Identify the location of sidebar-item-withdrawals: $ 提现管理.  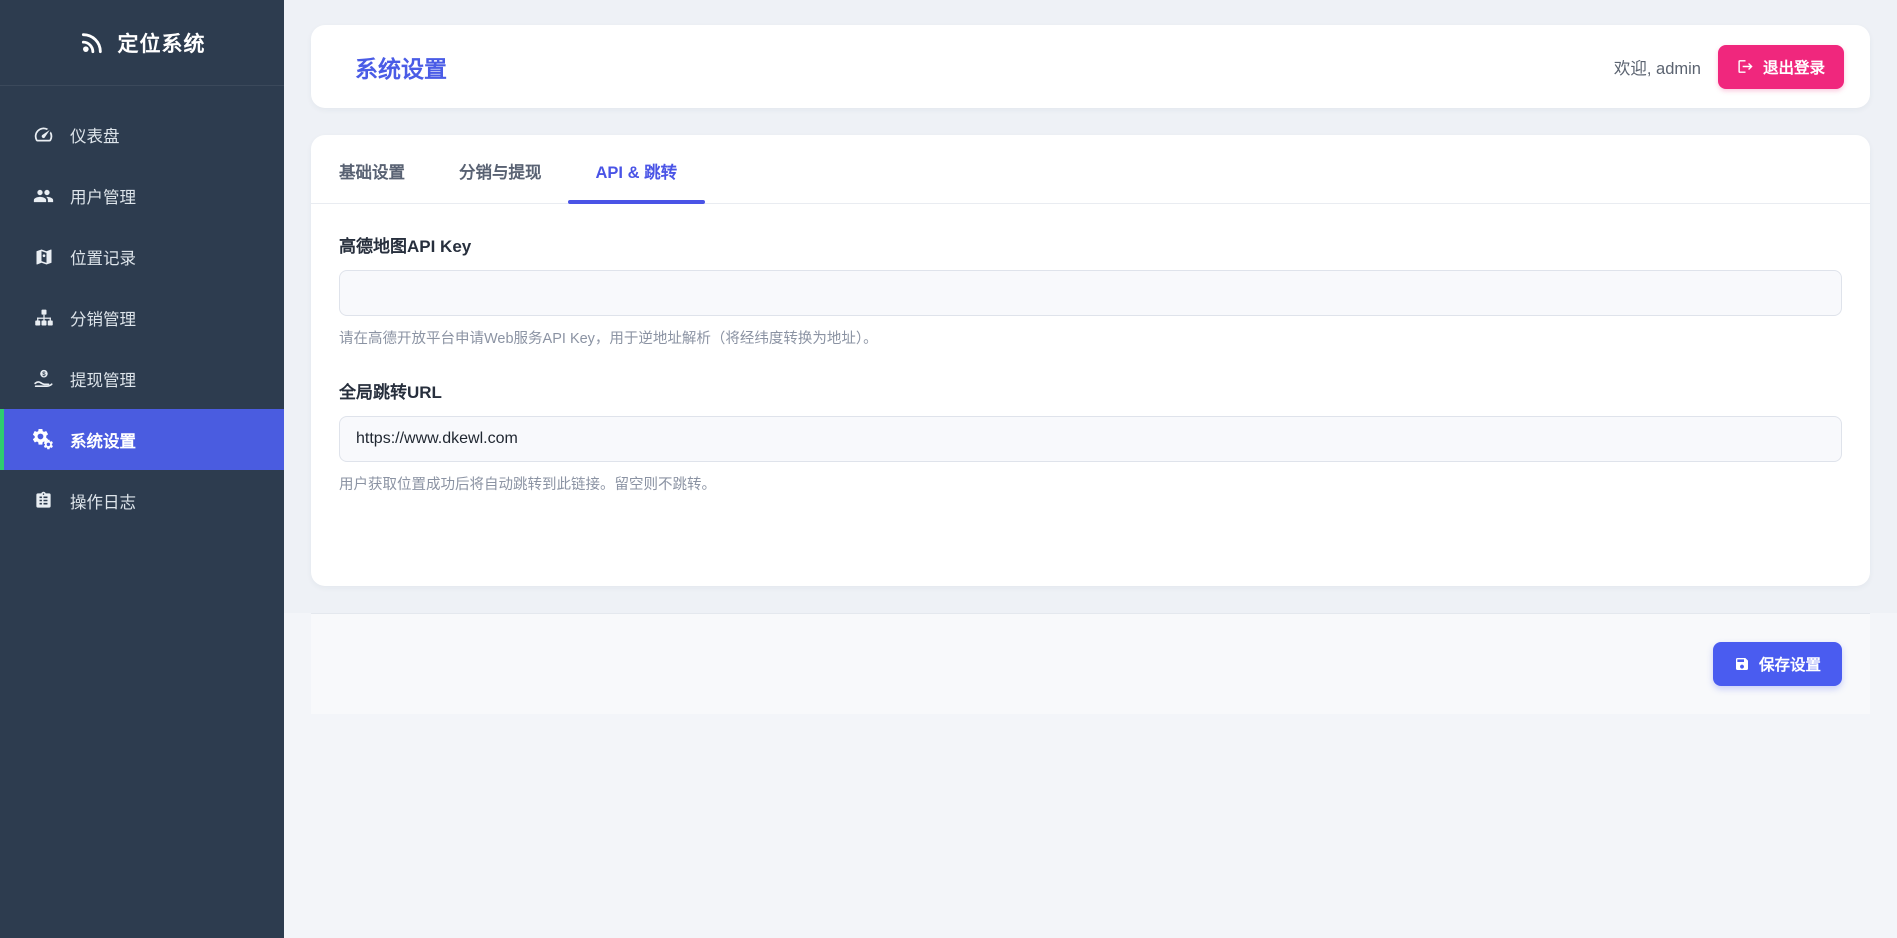
(142, 378).